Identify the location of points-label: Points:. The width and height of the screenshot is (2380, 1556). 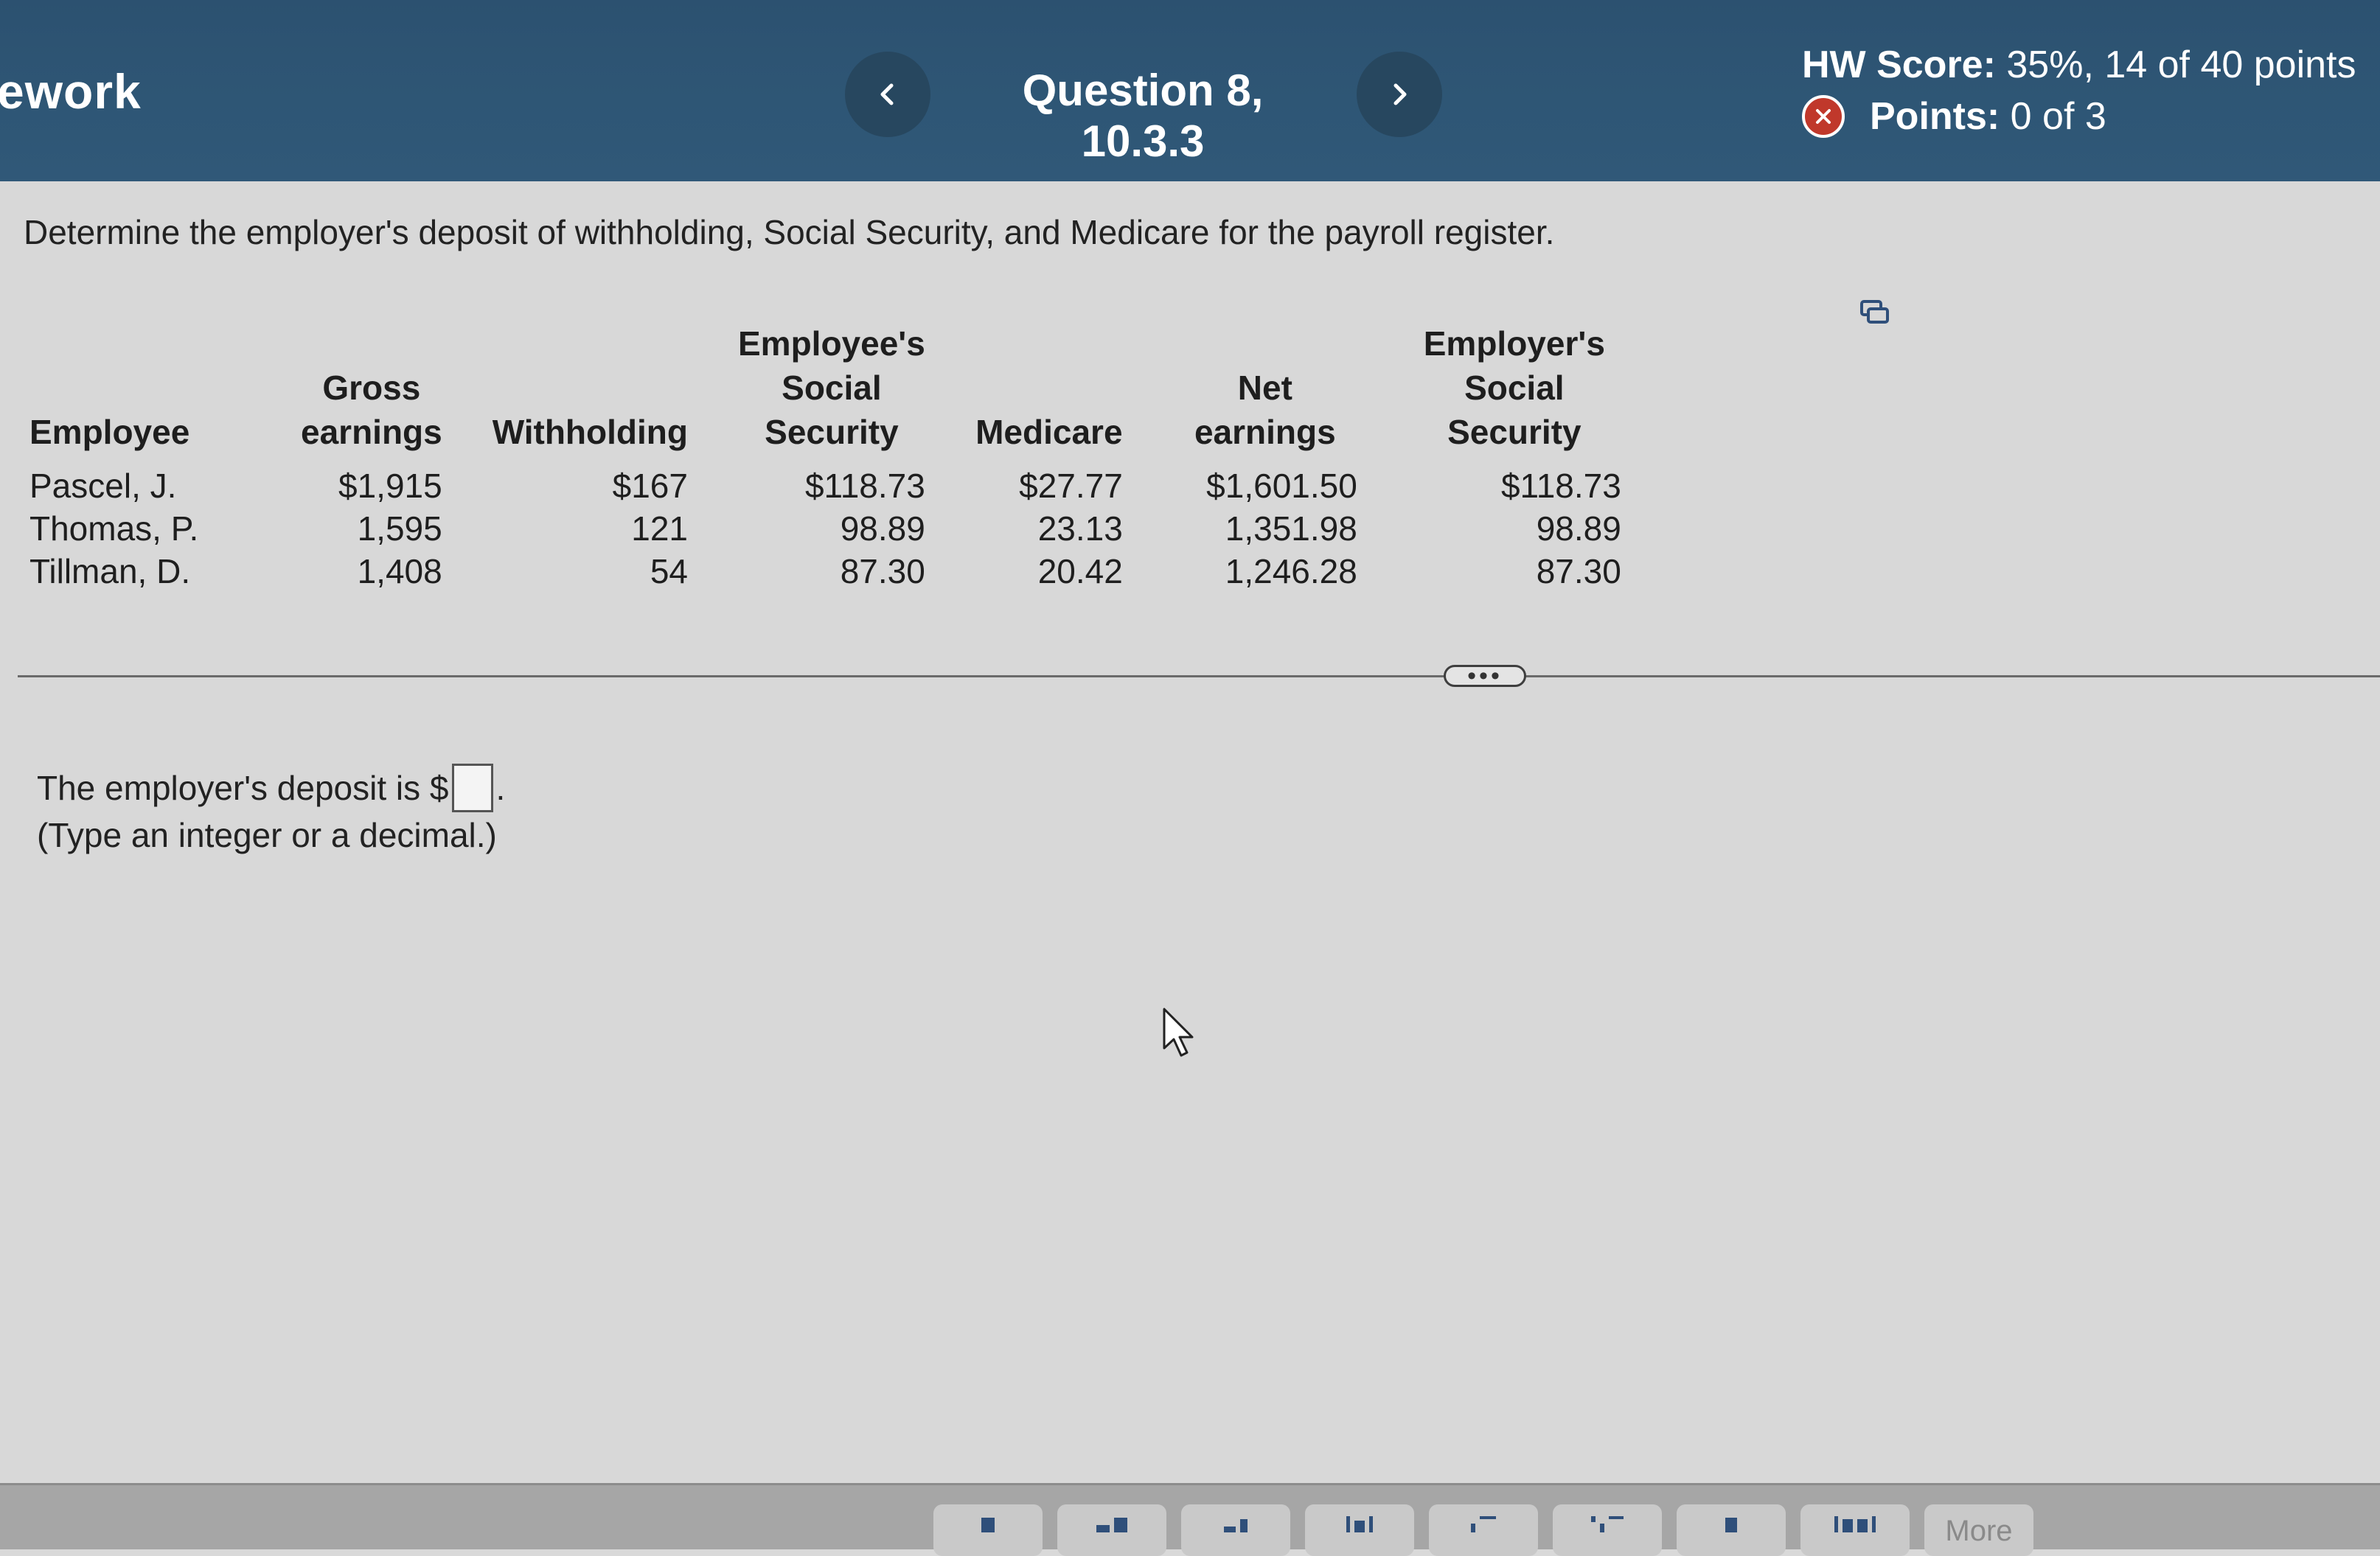
(1935, 116).